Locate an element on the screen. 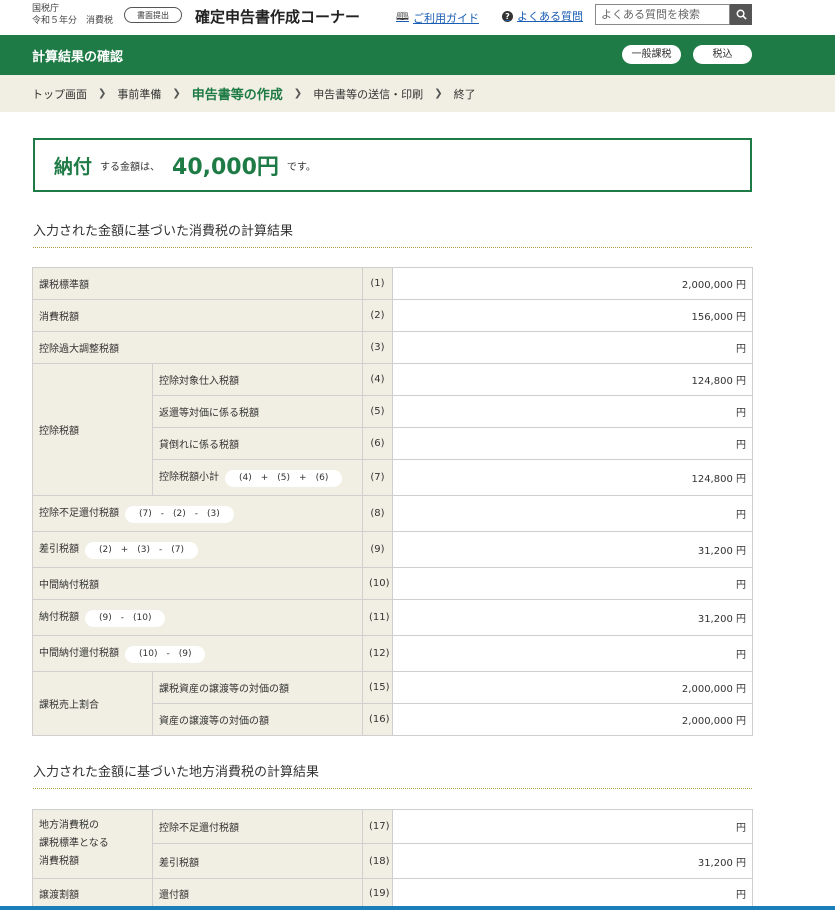 Image resolution: width=835 pixels, height=910 pixels. group-label-sales-ratio: 課税売上割合 is located at coordinates (92, 703).